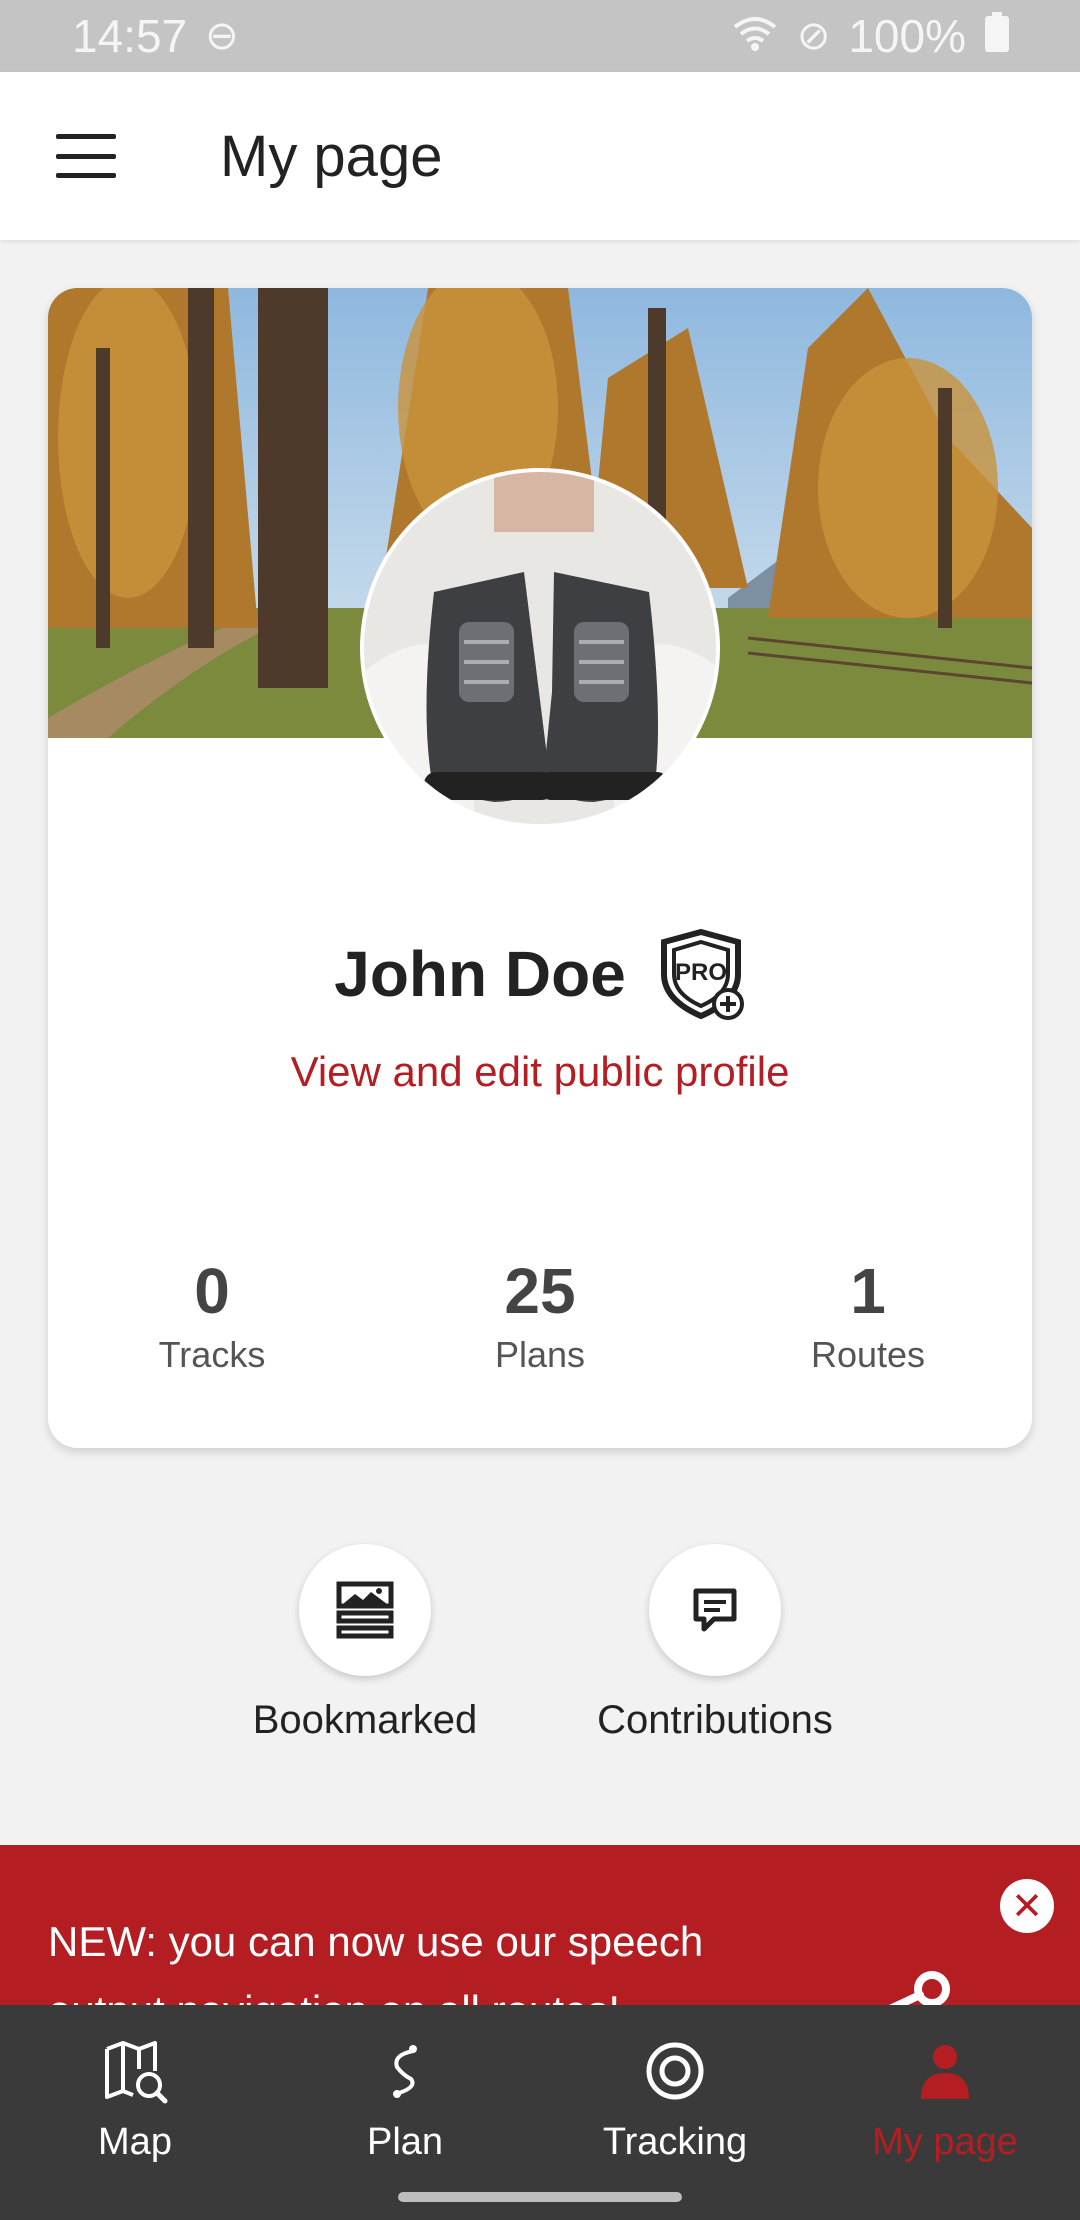 The height and width of the screenshot is (2220, 1080). I want to click on stat-label: Tracks, so click(212, 1355).